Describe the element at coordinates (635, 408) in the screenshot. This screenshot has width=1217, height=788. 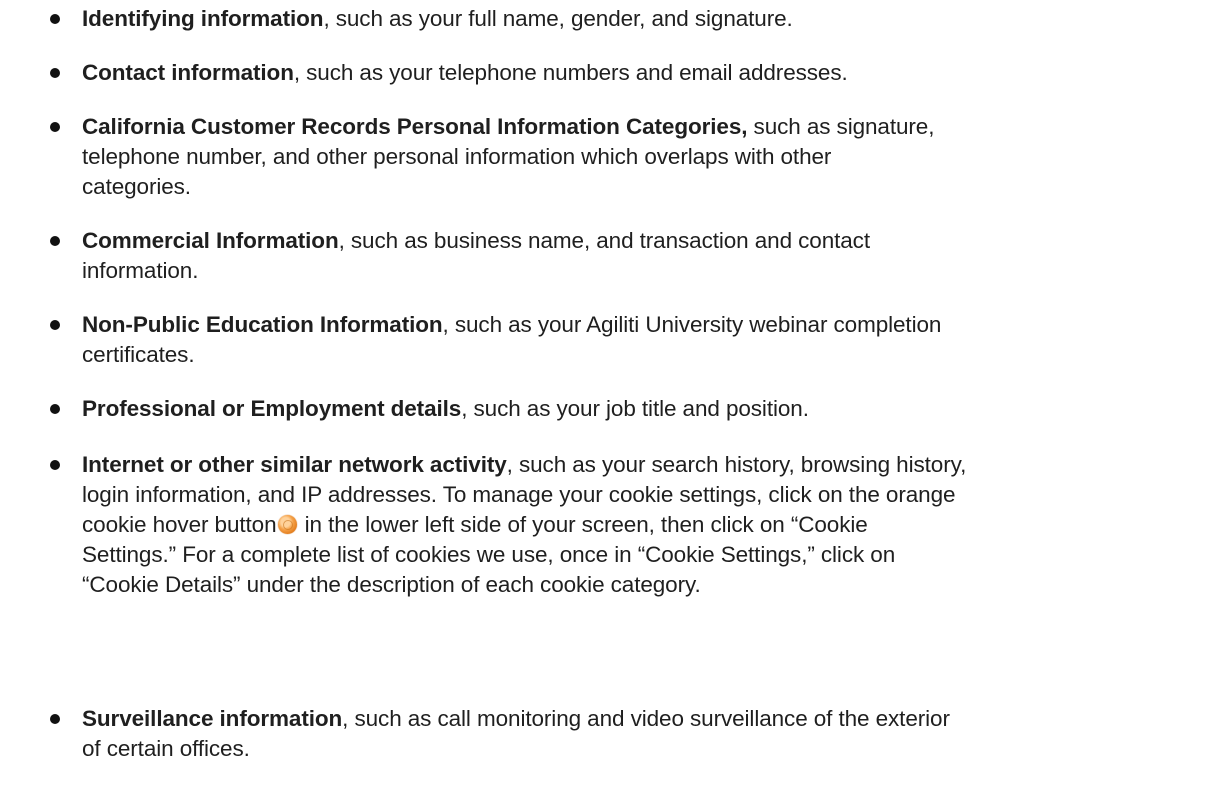
I see `item-body: , such as your job title and position.` at that location.